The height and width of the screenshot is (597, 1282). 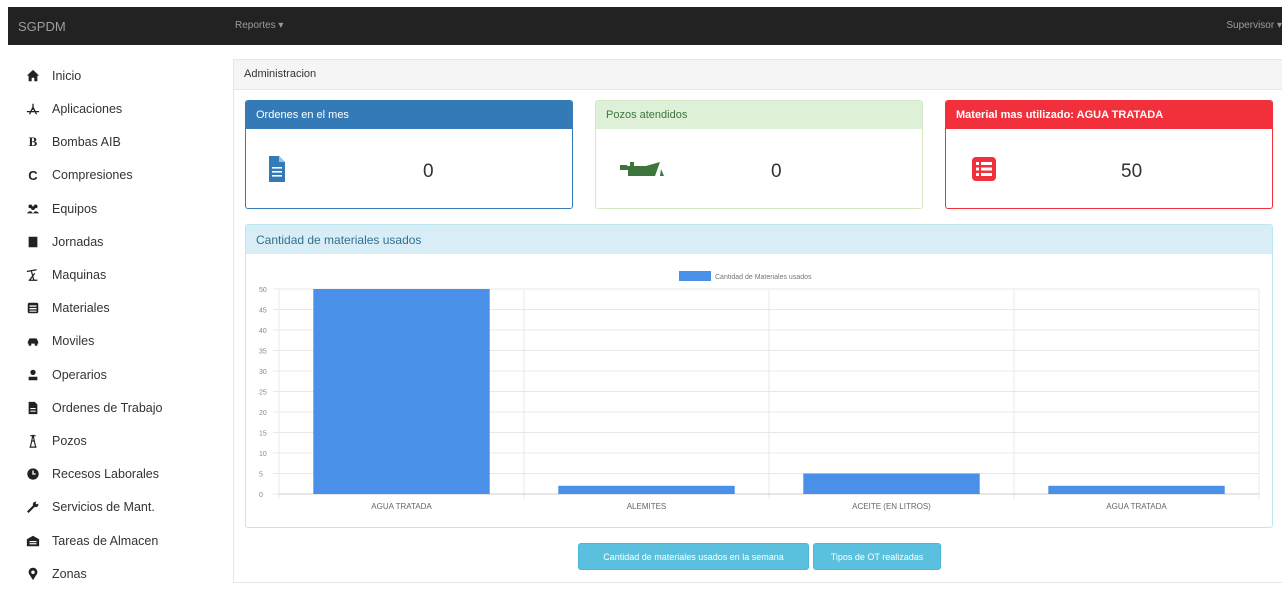 I want to click on y-tick-label: 15, so click(x=263, y=434).